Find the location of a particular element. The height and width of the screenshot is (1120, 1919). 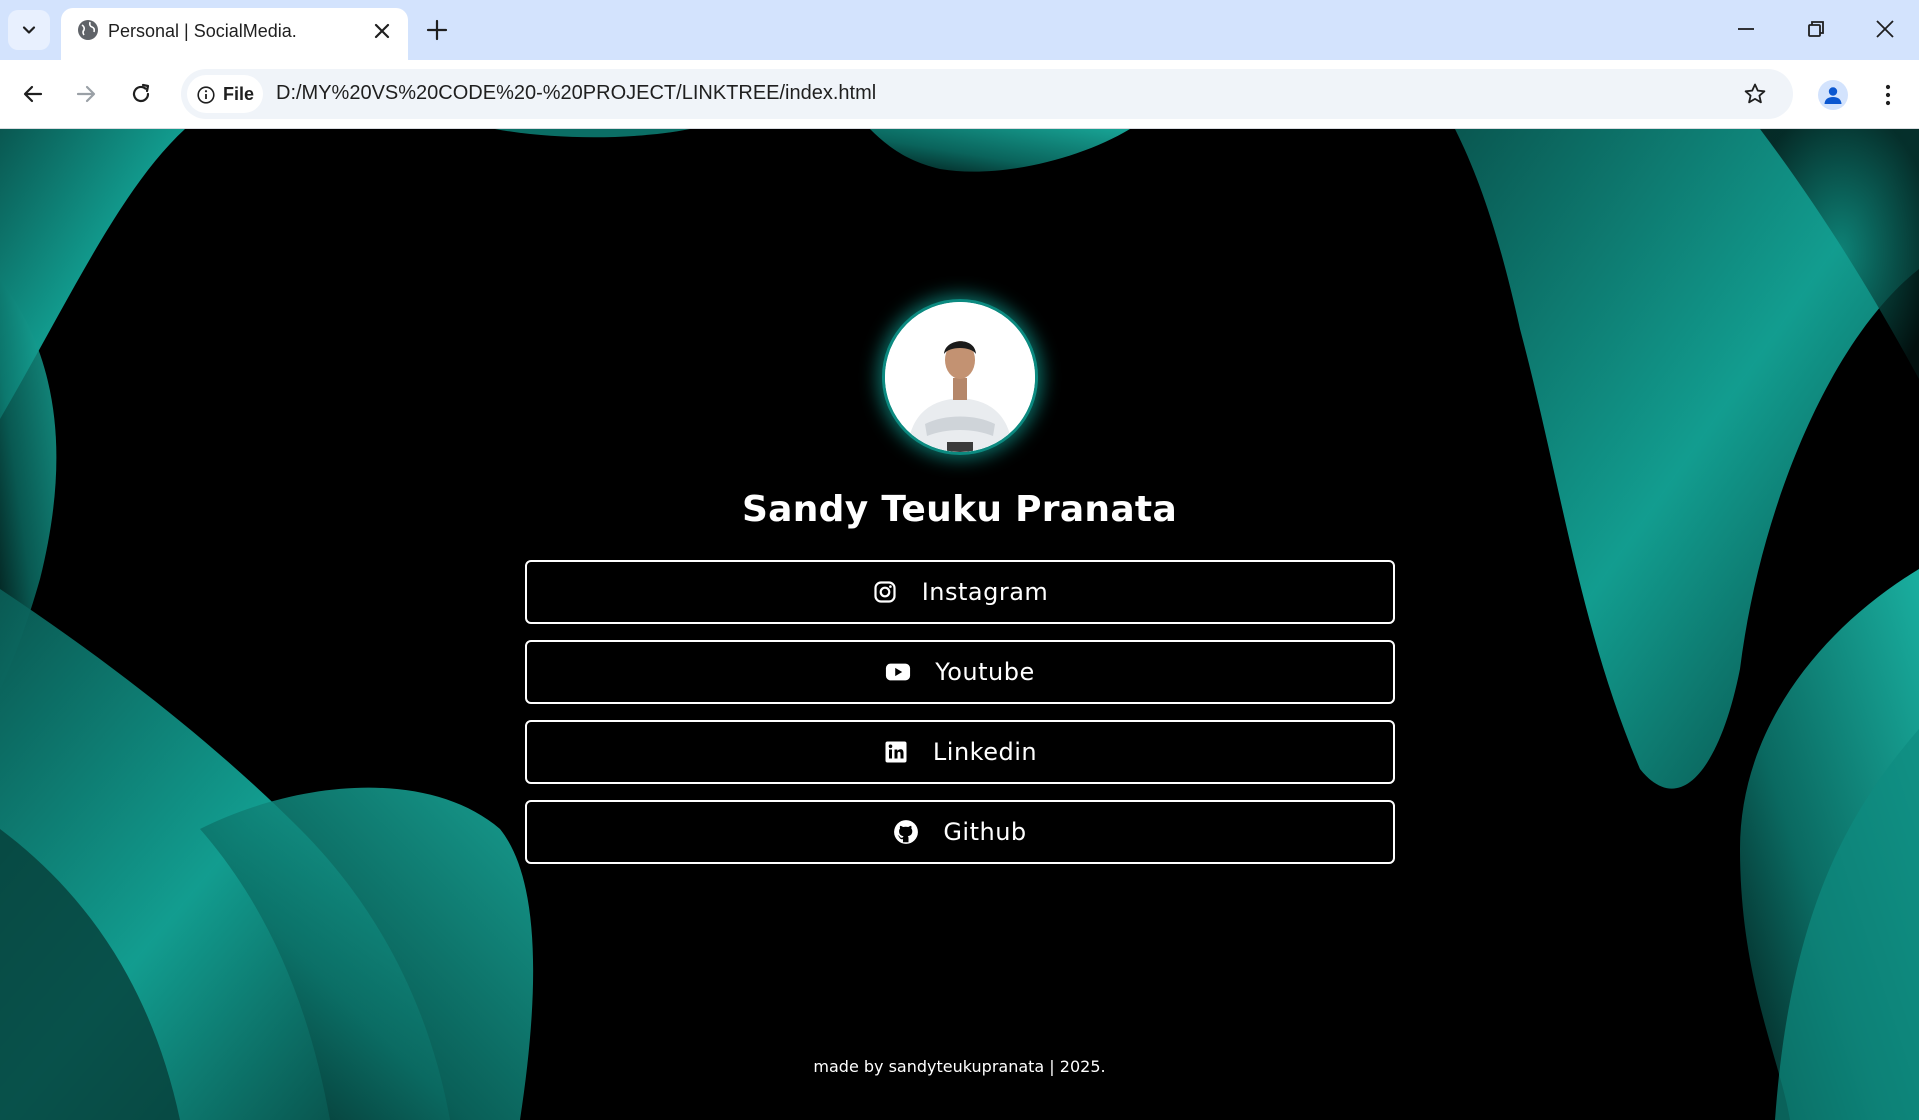

profile-name: Sandy Teuku Pranata is located at coordinates (959, 509).